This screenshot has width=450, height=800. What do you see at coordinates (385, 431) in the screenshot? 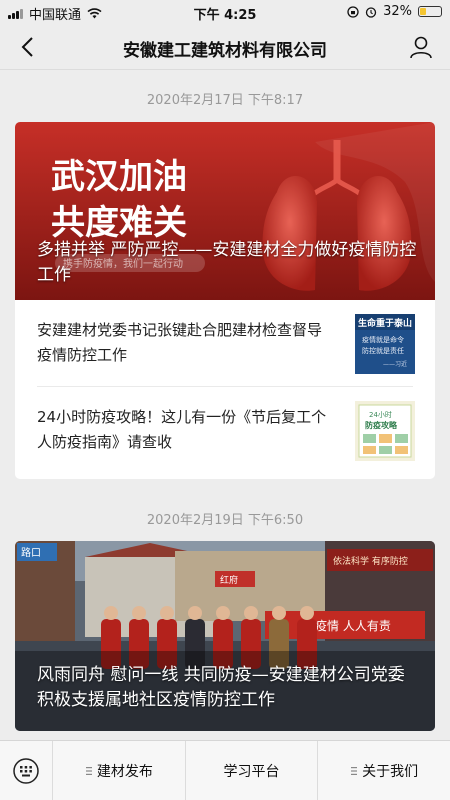
I see `article-thumbnail: 24小时 防疫攻略` at bounding box center [385, 431].